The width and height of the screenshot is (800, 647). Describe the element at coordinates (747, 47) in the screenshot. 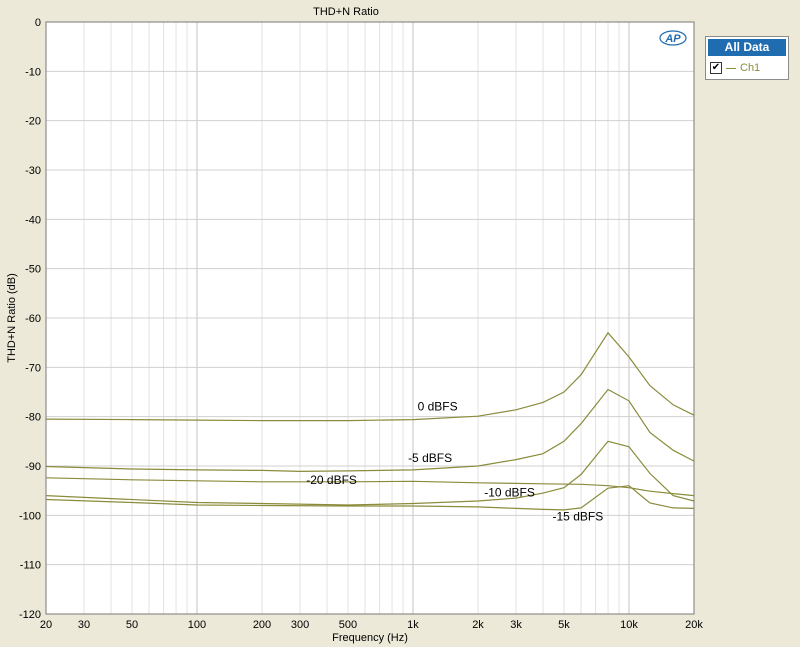

I see `legend-header: All Data` at that location.